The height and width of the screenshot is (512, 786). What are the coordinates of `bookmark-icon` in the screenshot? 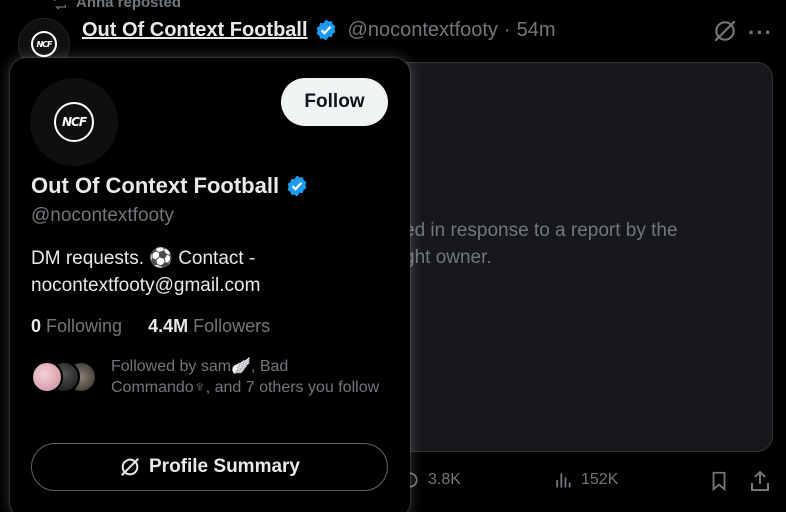 It's located at (719, 481).